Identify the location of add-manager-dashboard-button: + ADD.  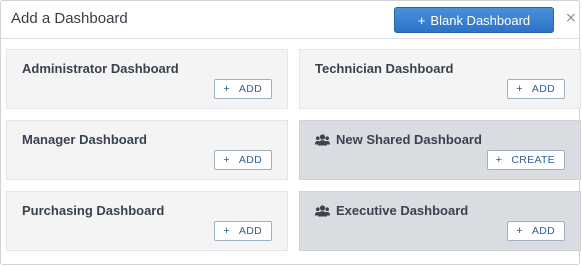
(243, 160).